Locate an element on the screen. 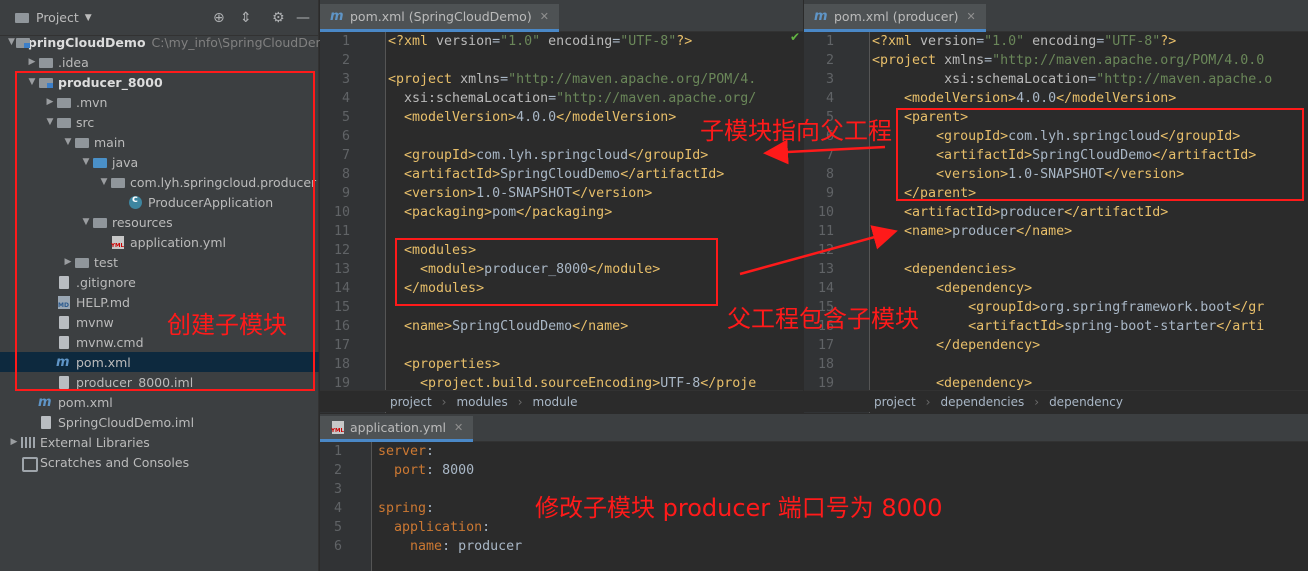  arrow-to-parent-groupid is located at coordinates (824, 152).